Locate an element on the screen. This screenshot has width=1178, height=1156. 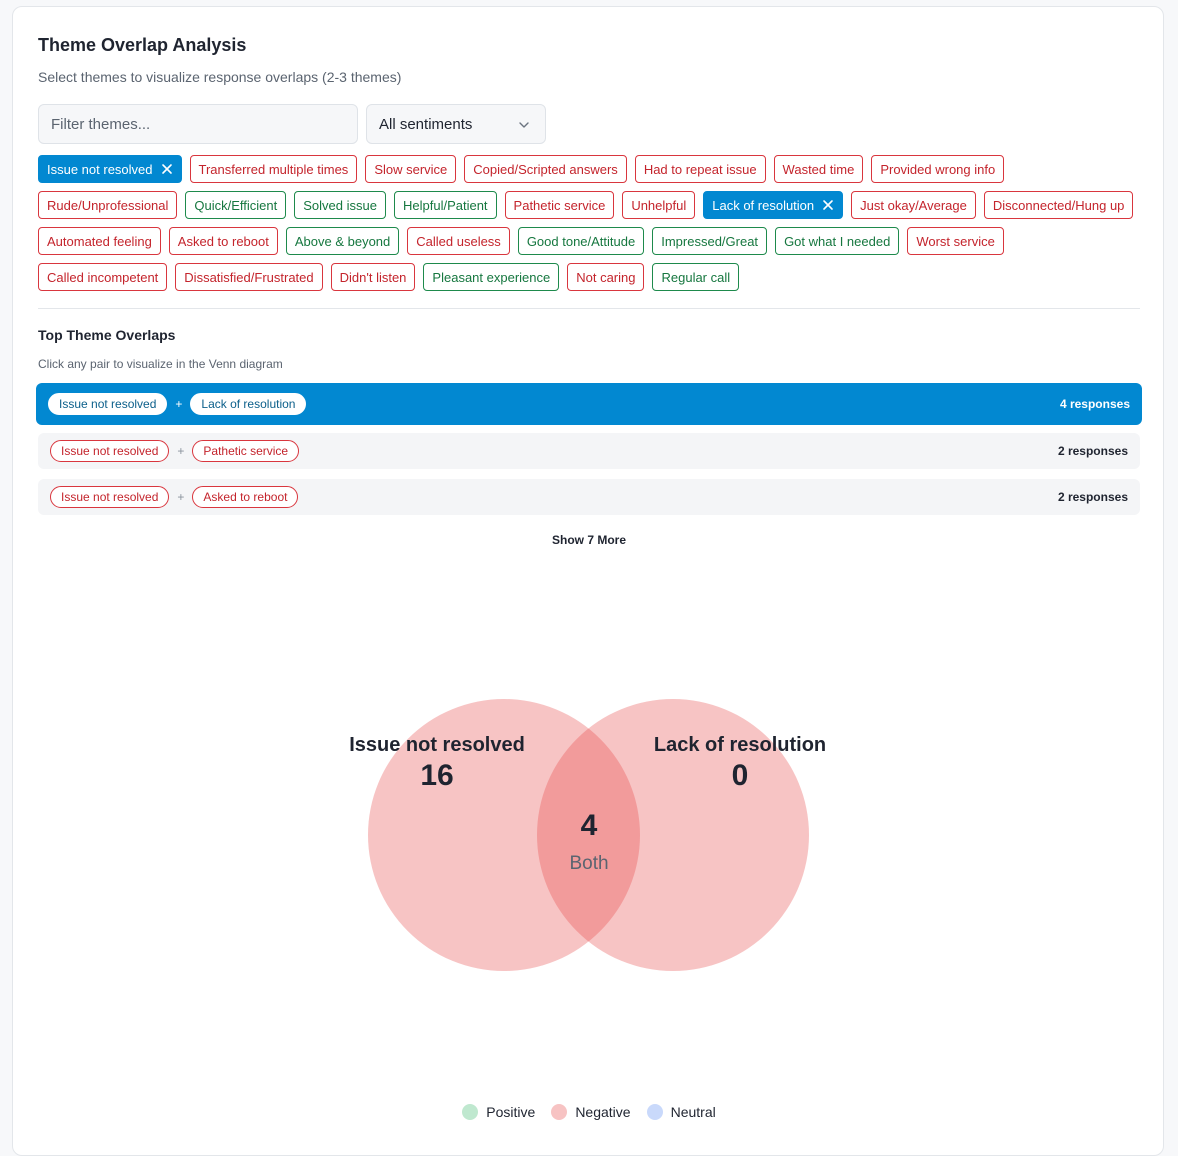
legend-item: Negative is located at coordinates (591, 1112).